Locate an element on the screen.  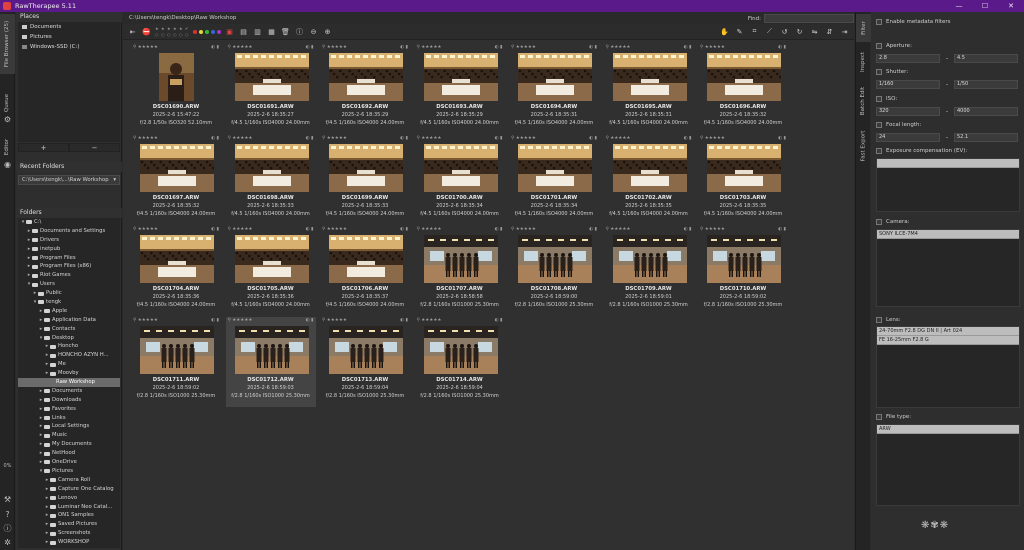
file-type-list: ARW is located at coordinates (948, 465).